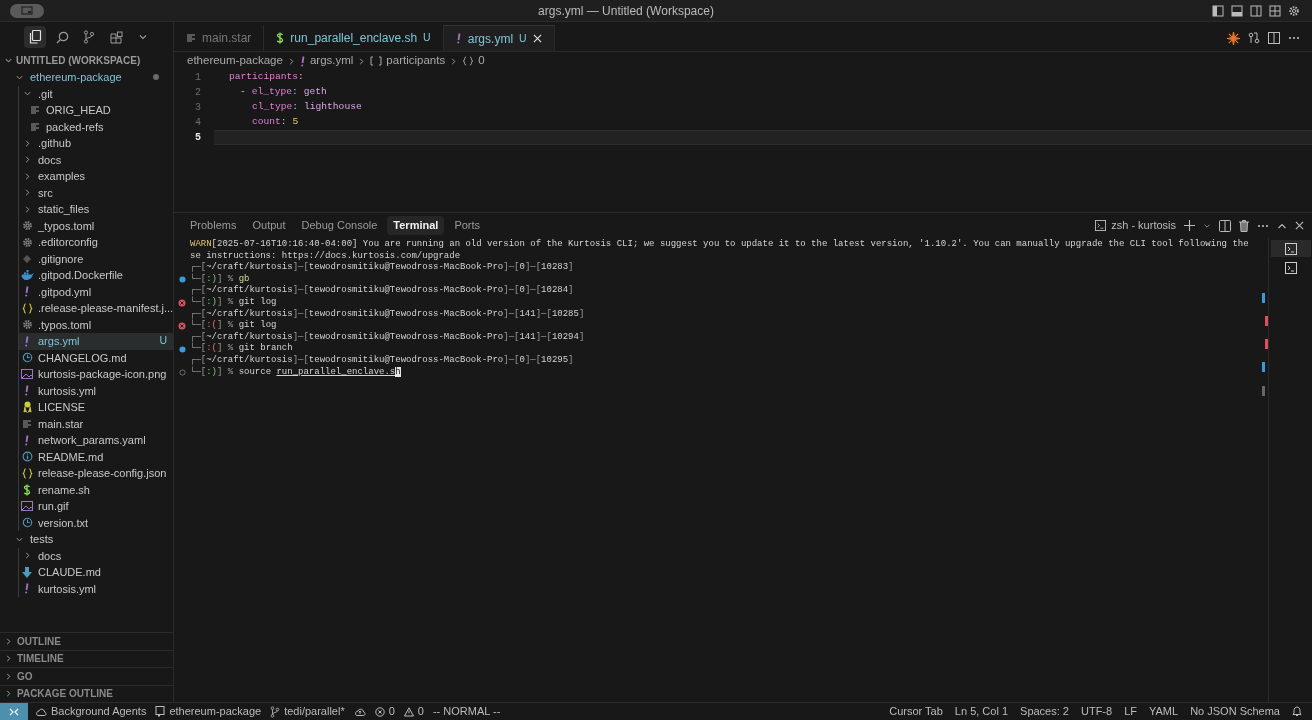 The width and height of the screenshot is (1312, 720). I want to click on settings-icon, so click(1294, 10).